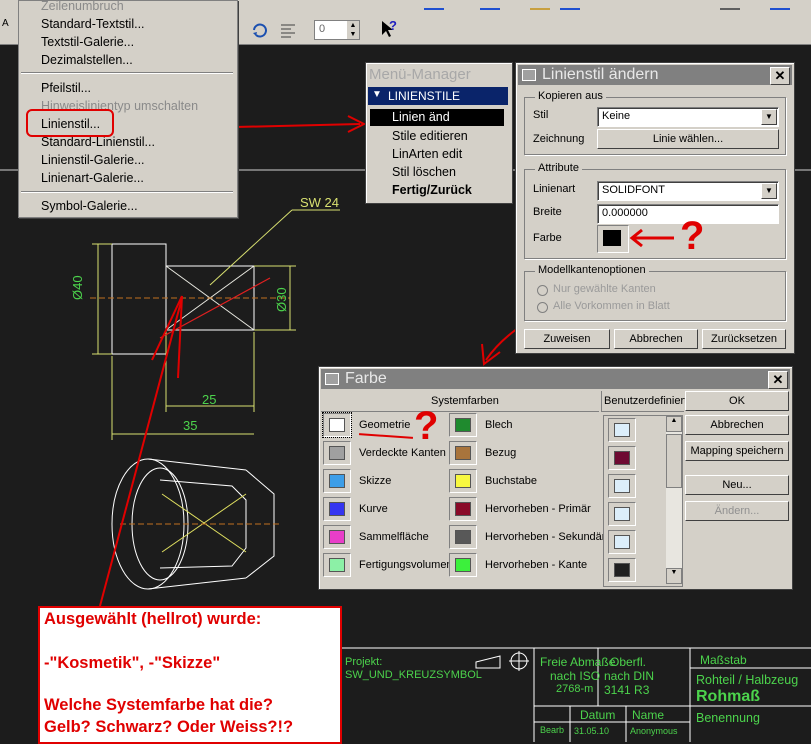  What do you see at coordinates (737, 451) in the screenshot?
I see `mapping-speichern-button: Mapping speichern` at bounding box center [737, 451].